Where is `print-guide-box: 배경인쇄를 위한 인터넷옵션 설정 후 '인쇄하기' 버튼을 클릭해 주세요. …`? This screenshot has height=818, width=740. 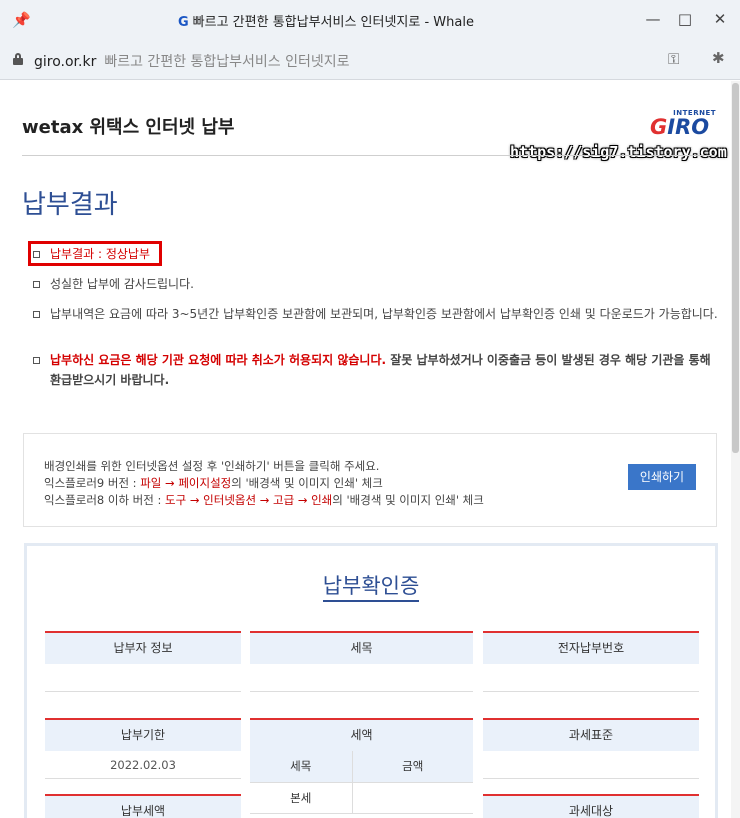
print-guide-box: 배경인쇄를 위한 인터넷옵션 설정 후 '인쇄하기' 버튼을 클릭해 주세요. … is located at coordinates (370, 480).